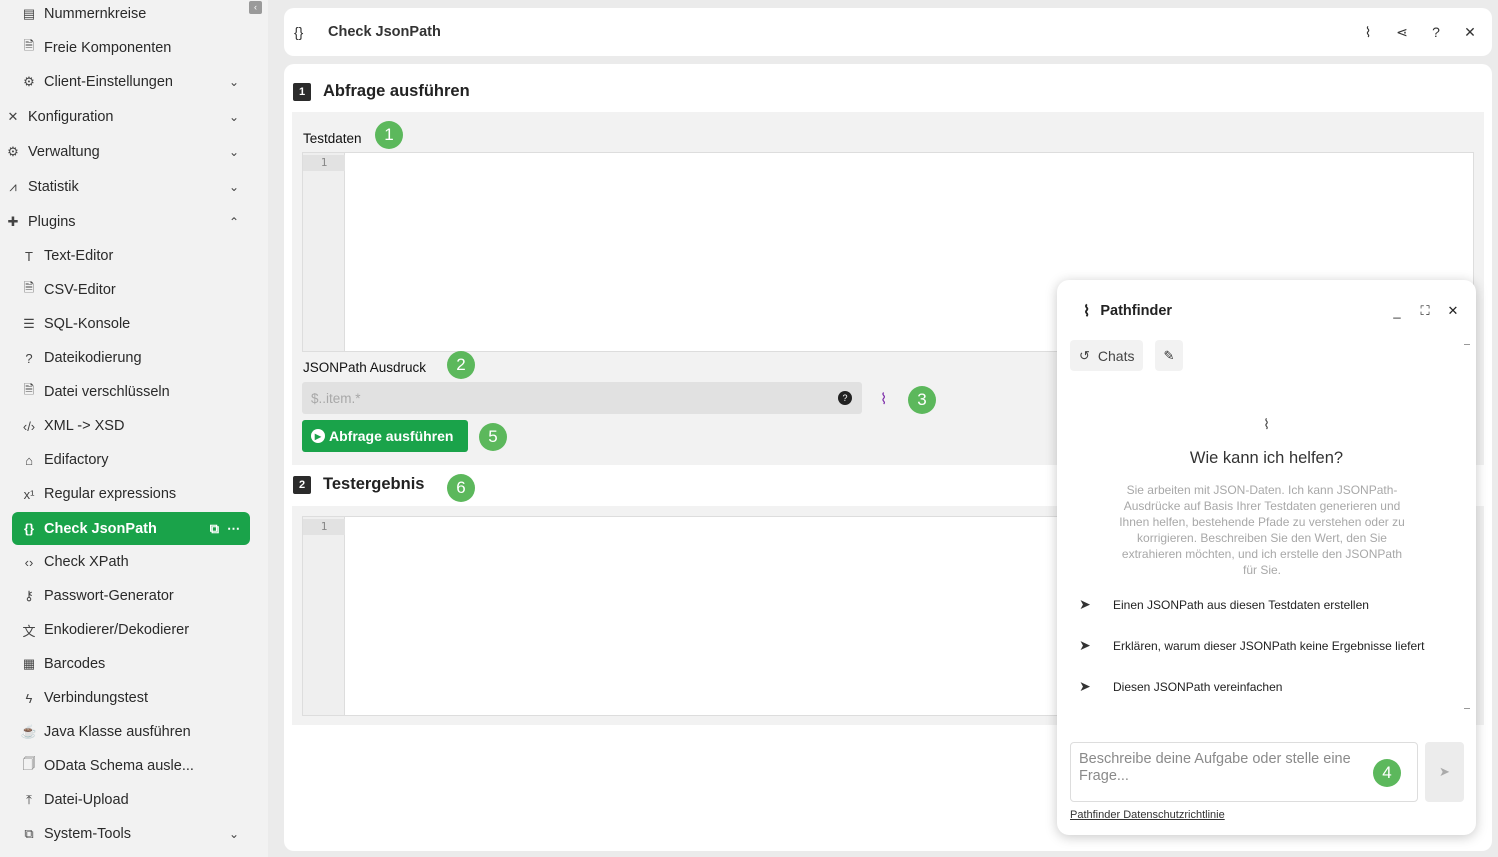 The height and width of the screenshot is (857, 1498). I want to click on superscript-icon: x¹, so click(29, 494).